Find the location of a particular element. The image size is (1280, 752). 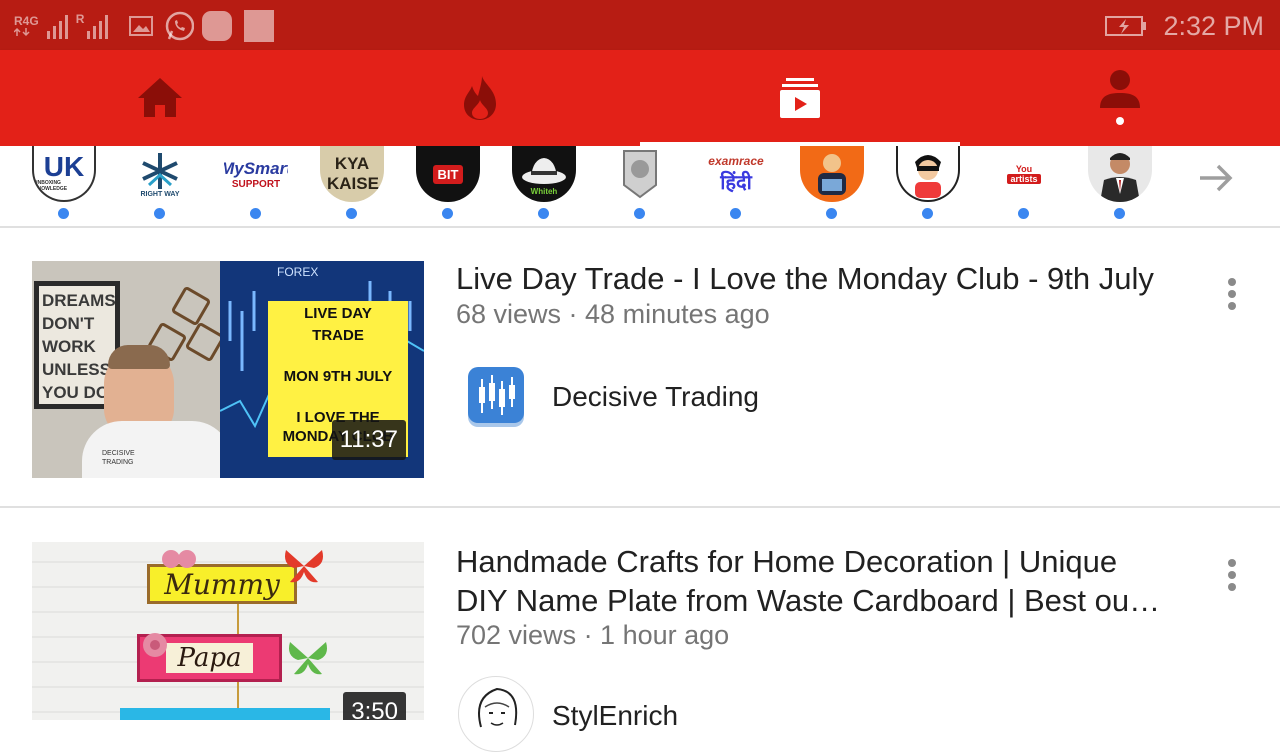

card-line-2: TRADE is located at coordinates (338, 335).